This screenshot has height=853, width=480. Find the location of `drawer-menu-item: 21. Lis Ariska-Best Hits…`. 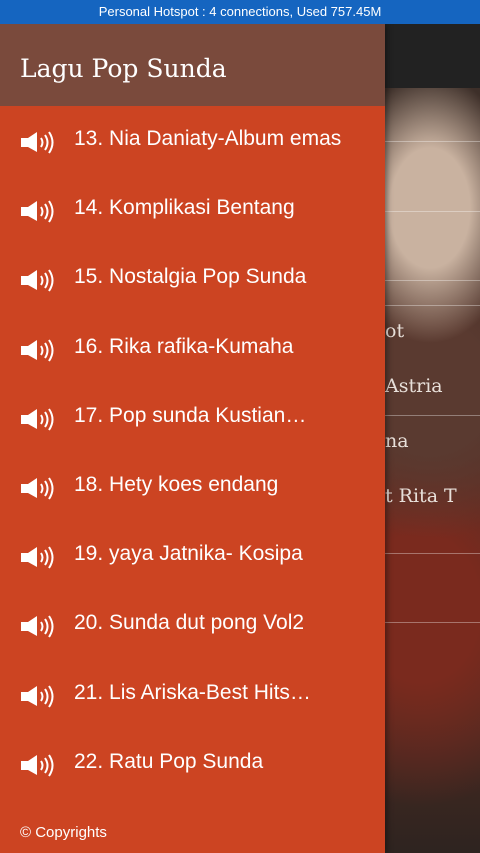

drawer-menu-item: 21. Lis Ariska-Best Hits… is located at coordinates (192, 706).